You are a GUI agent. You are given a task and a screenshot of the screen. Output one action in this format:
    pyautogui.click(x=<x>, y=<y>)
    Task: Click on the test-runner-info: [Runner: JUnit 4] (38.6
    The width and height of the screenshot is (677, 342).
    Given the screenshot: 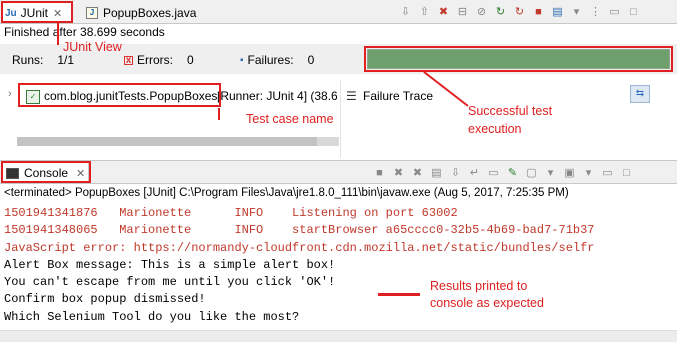 What is the action you would take?
    pyautogui.click(x=277, y=96)
    